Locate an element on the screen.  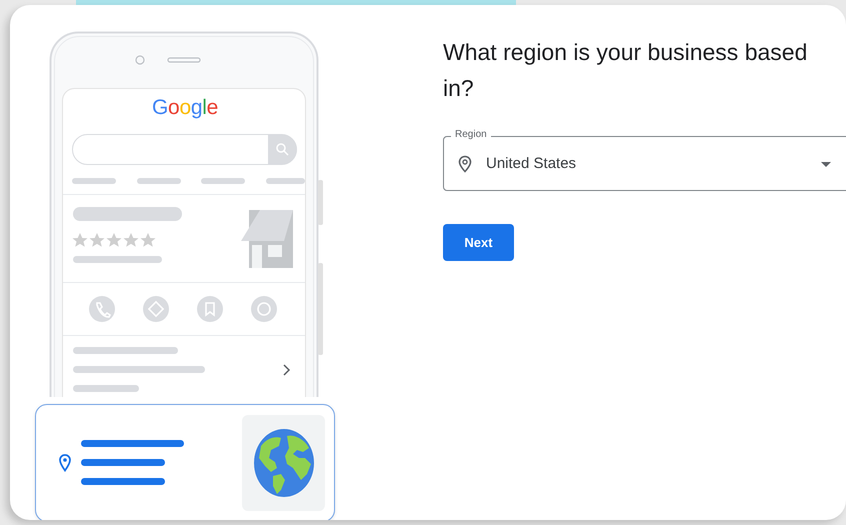
google-logo: Google is located at coordinates (185, 108).